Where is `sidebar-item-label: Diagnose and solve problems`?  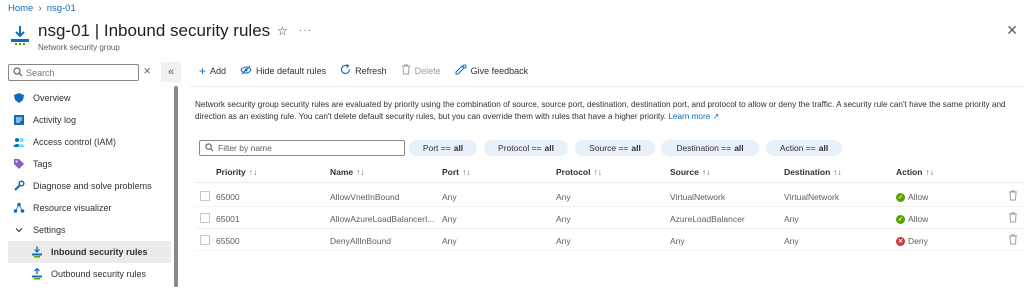 sidebar-item-label: Diagnose and solve problems is located at coordinates (92, 186).